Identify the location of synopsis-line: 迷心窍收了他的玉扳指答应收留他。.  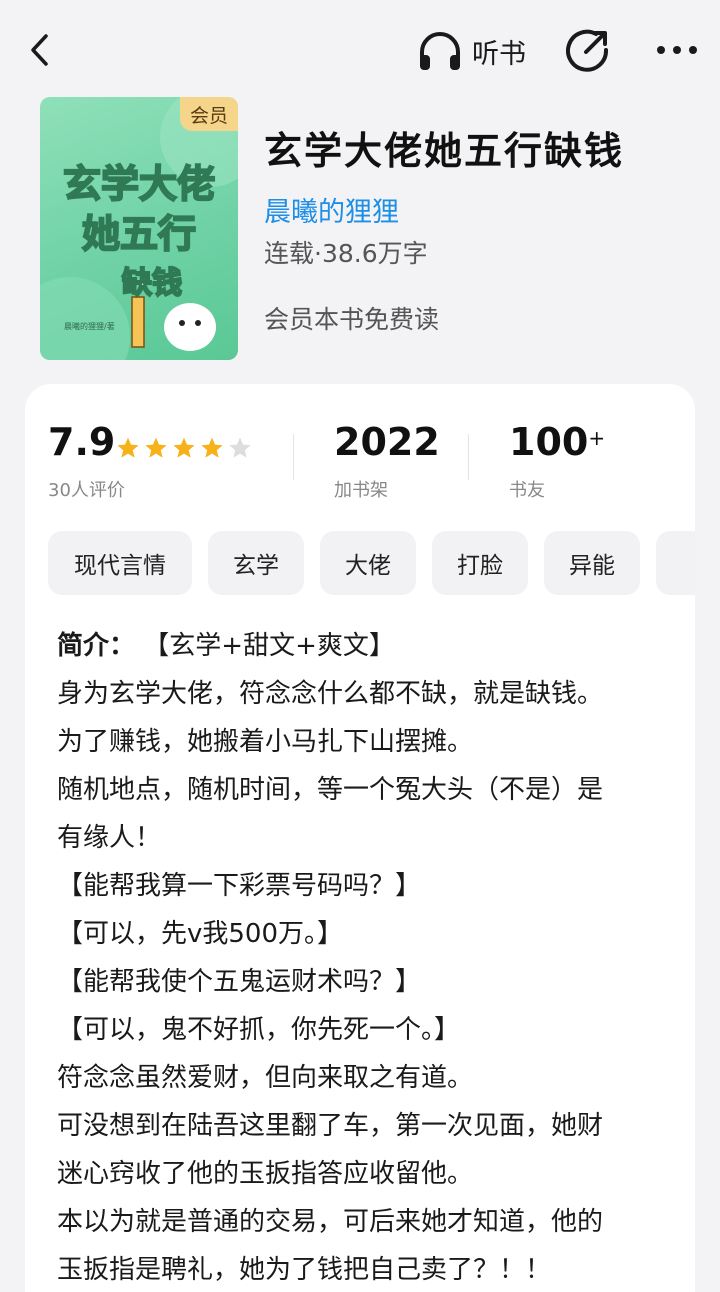
(265, 1174).